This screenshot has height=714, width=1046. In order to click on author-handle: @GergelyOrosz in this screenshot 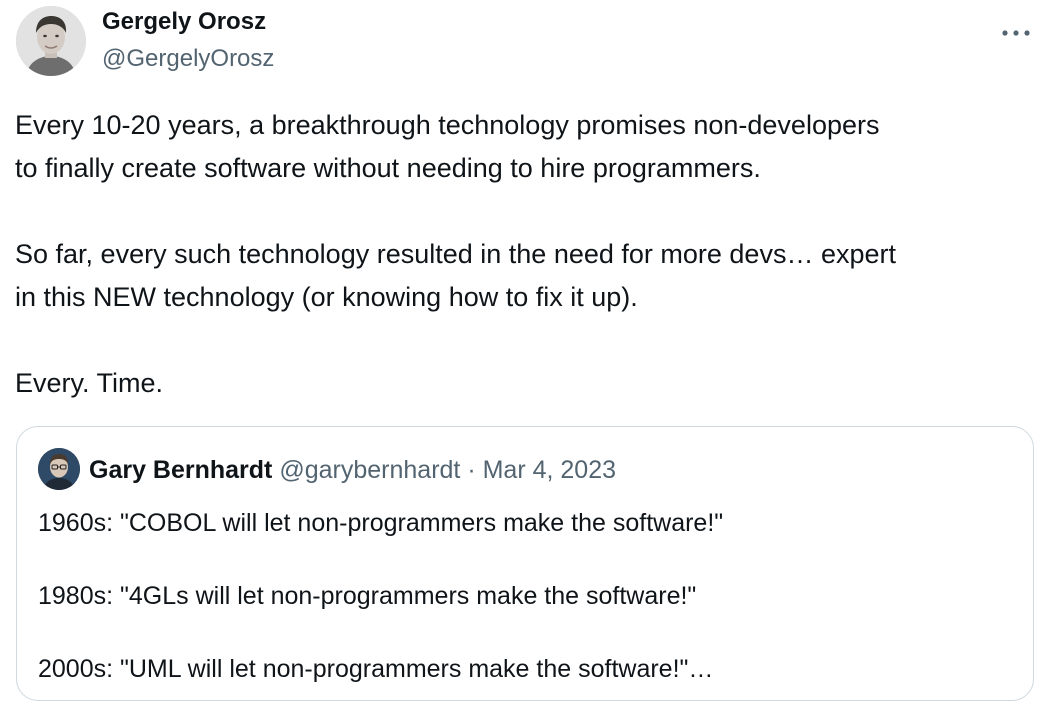, I will do `click(188, 59)`.